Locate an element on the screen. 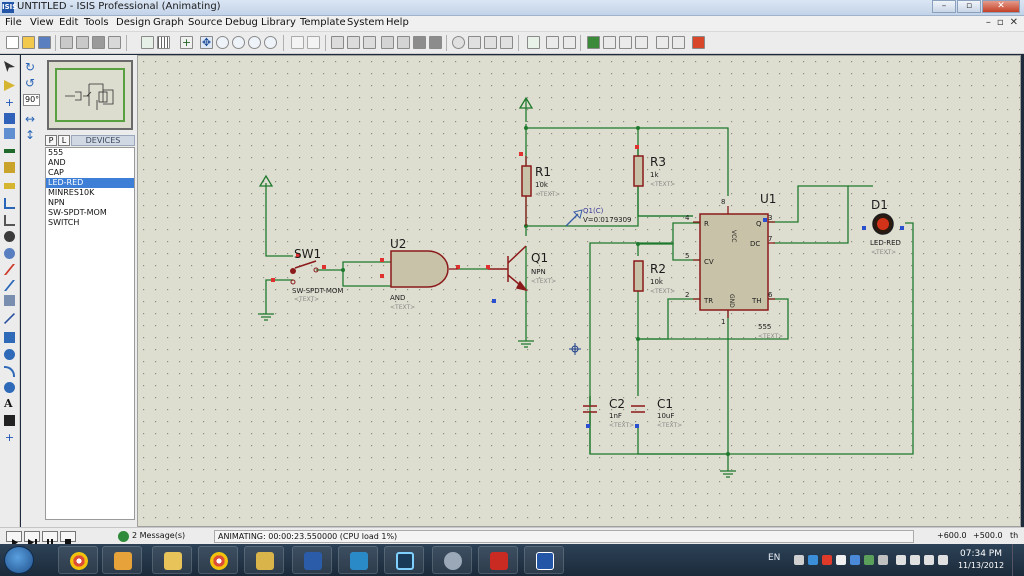 This screenshot has height=576, width=1024. mdi-restore-button: ▫ is located at coordinates (1000, 22).